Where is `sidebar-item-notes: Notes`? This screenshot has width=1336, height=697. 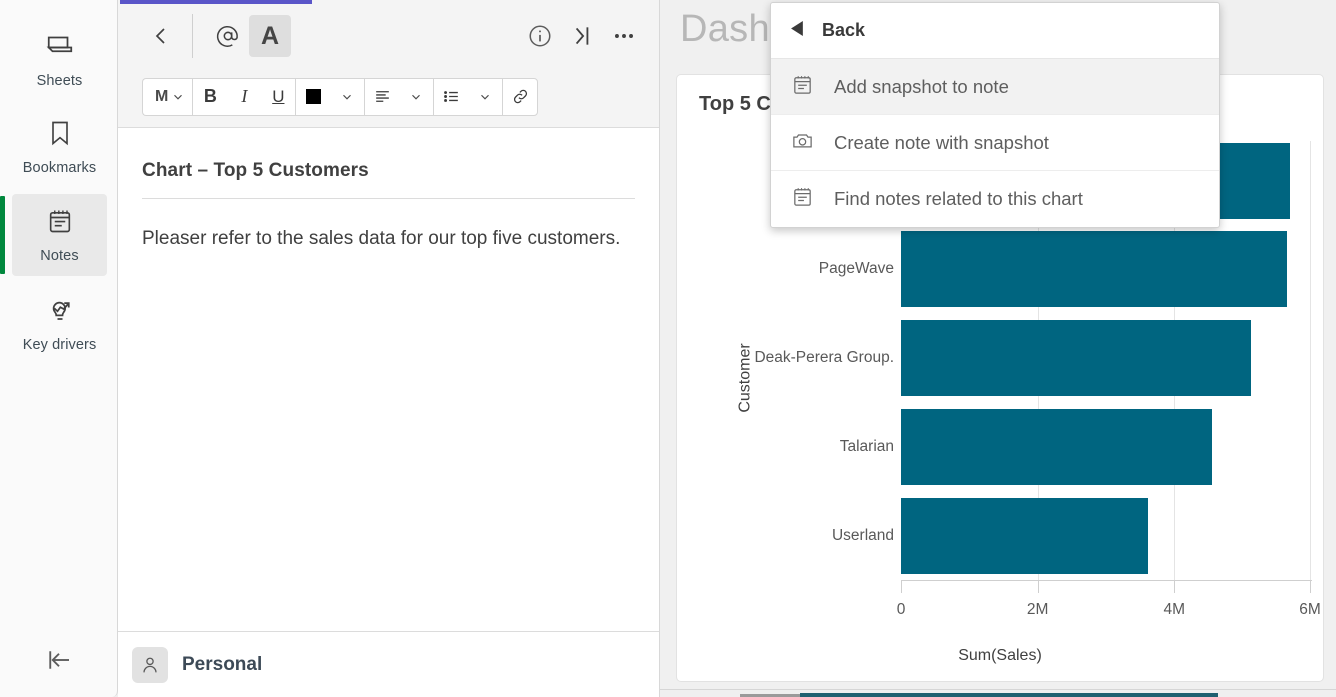 sidebar-item-notes: Notes is located at coordinates (53, 235).